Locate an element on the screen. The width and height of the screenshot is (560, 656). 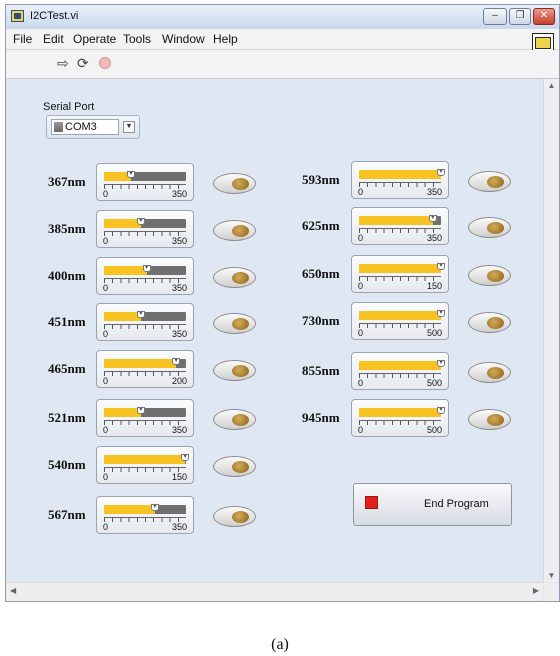
menu-help: Help is located at coordinates (225, 39).